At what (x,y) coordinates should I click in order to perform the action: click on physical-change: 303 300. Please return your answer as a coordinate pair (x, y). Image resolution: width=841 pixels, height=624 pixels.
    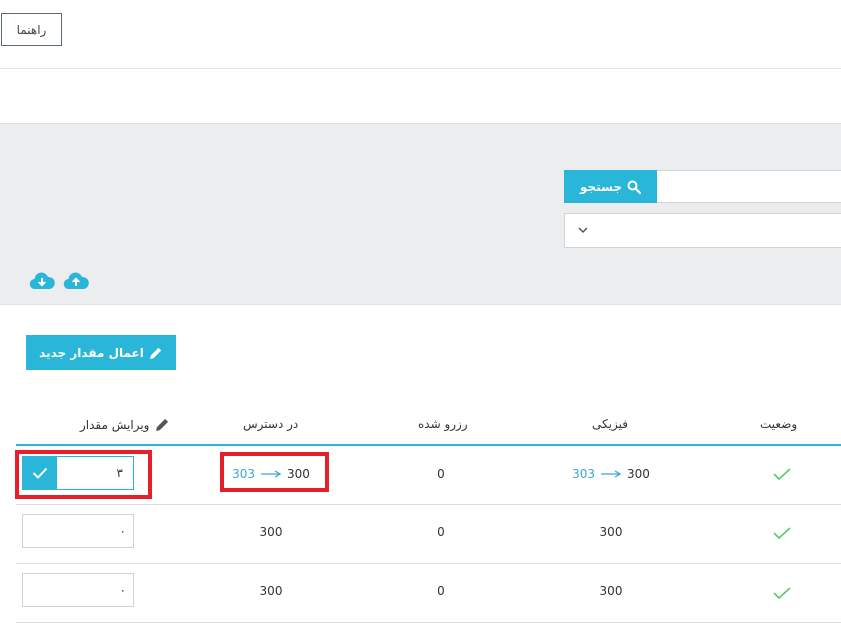
    Looking at the image, I should click on (611, 474).